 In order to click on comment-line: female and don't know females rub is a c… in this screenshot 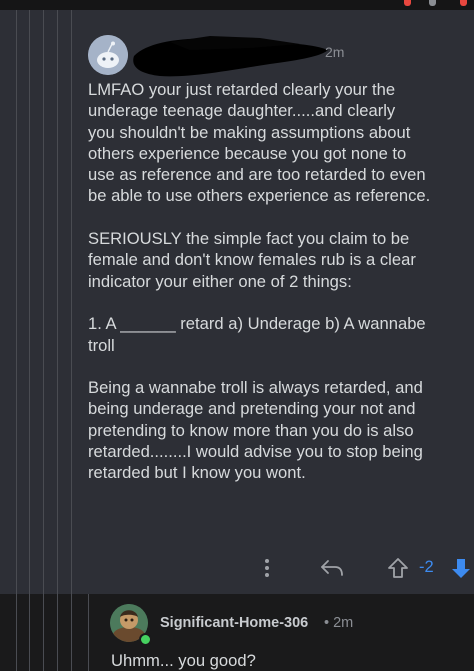, I will do `click(252, 260)`.